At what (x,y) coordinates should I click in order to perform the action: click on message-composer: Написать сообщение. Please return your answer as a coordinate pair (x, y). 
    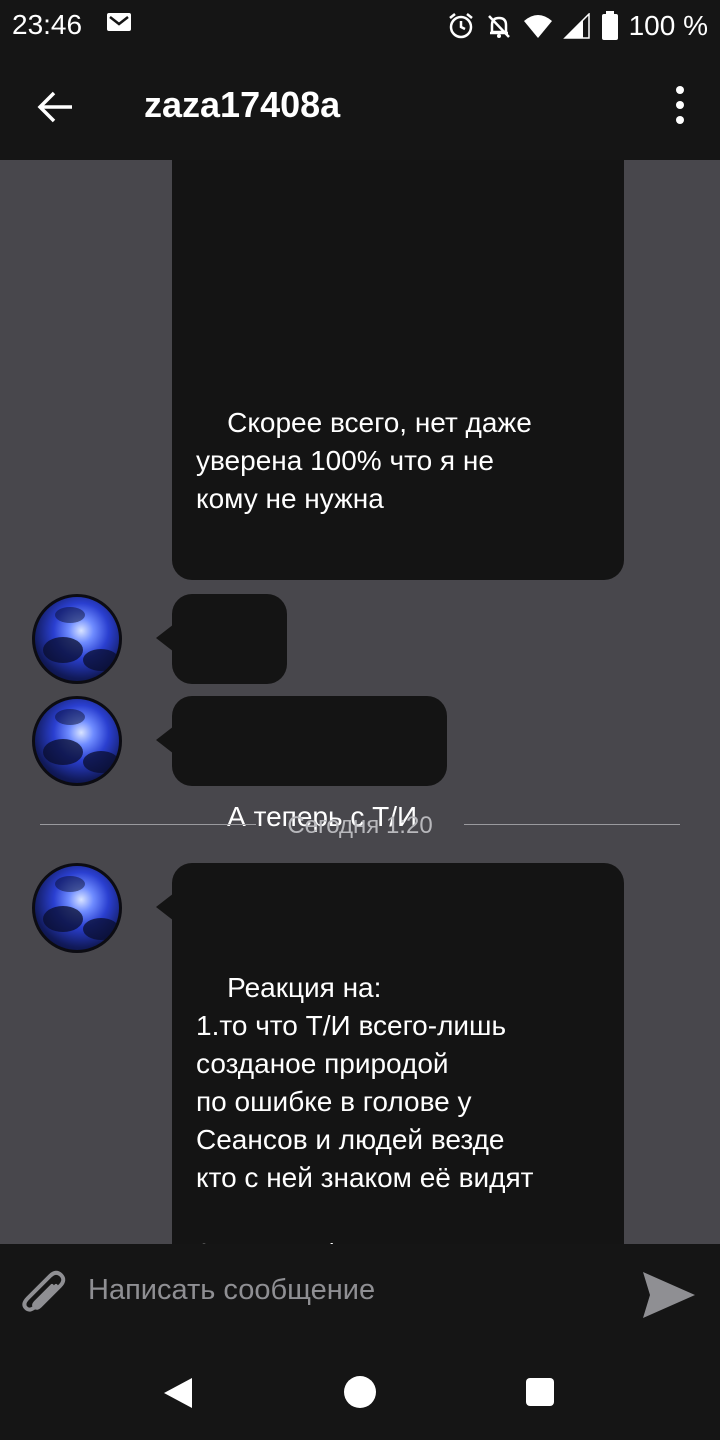
    Looking at the image, I should click on (360, 1295).